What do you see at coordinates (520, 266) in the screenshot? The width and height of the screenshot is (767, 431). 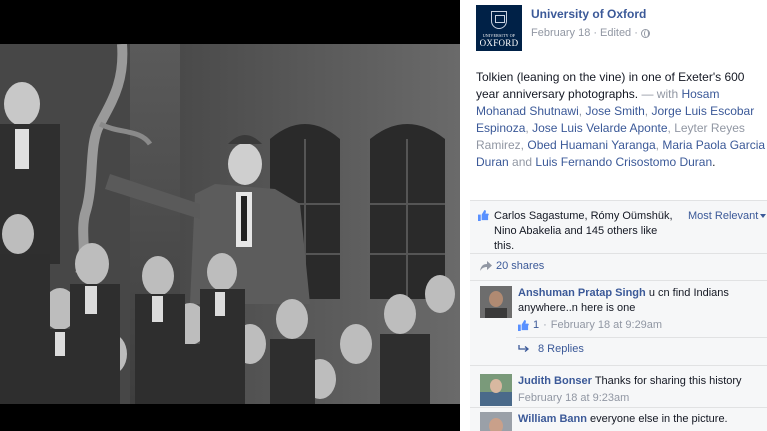 I see `shares-count: 20 shares` at bounding box center [520, 266].